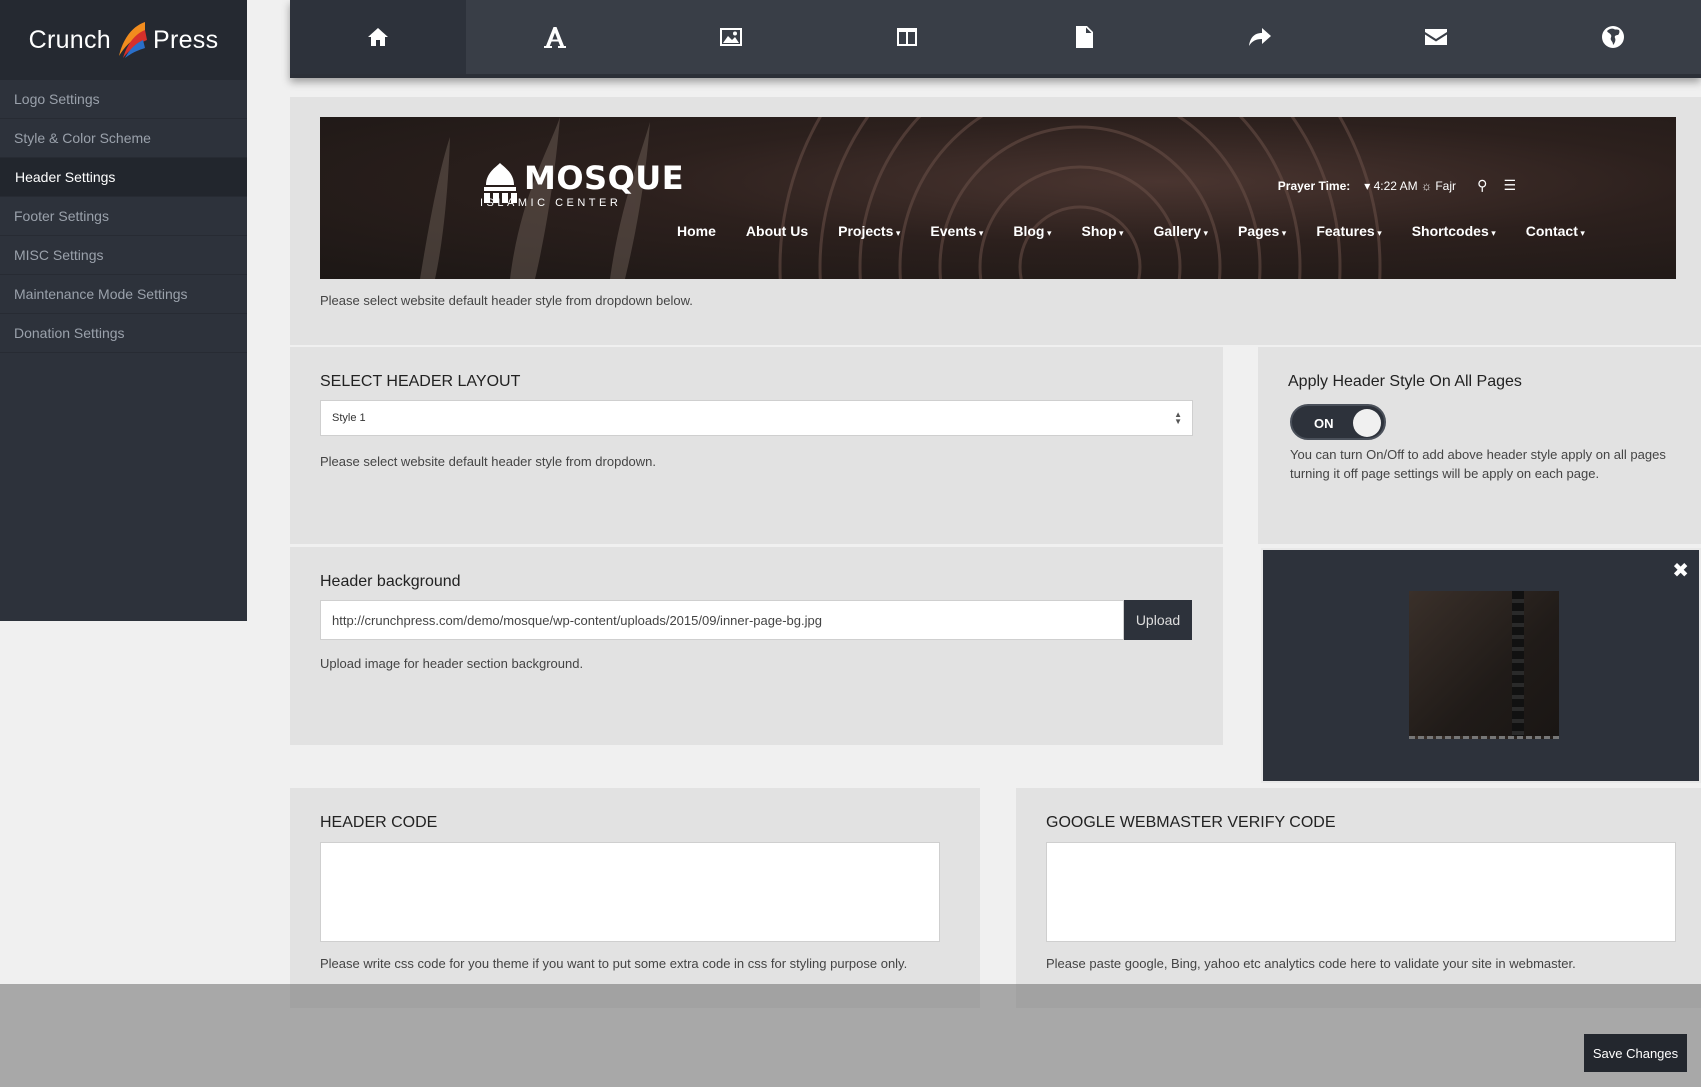 The height and width of the screenshot is (1087, 1701). I want to click on search-icon: ⚲, so click(1482, 185).